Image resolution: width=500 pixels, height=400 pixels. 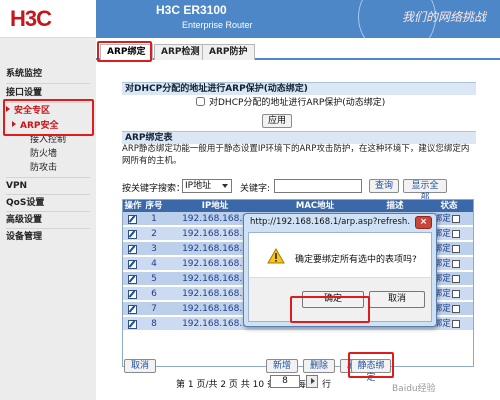 What do you see at coordinates (327, 385) in the screenshot?
I see `rows-suffix: 行` at bounding box center [327, 385].